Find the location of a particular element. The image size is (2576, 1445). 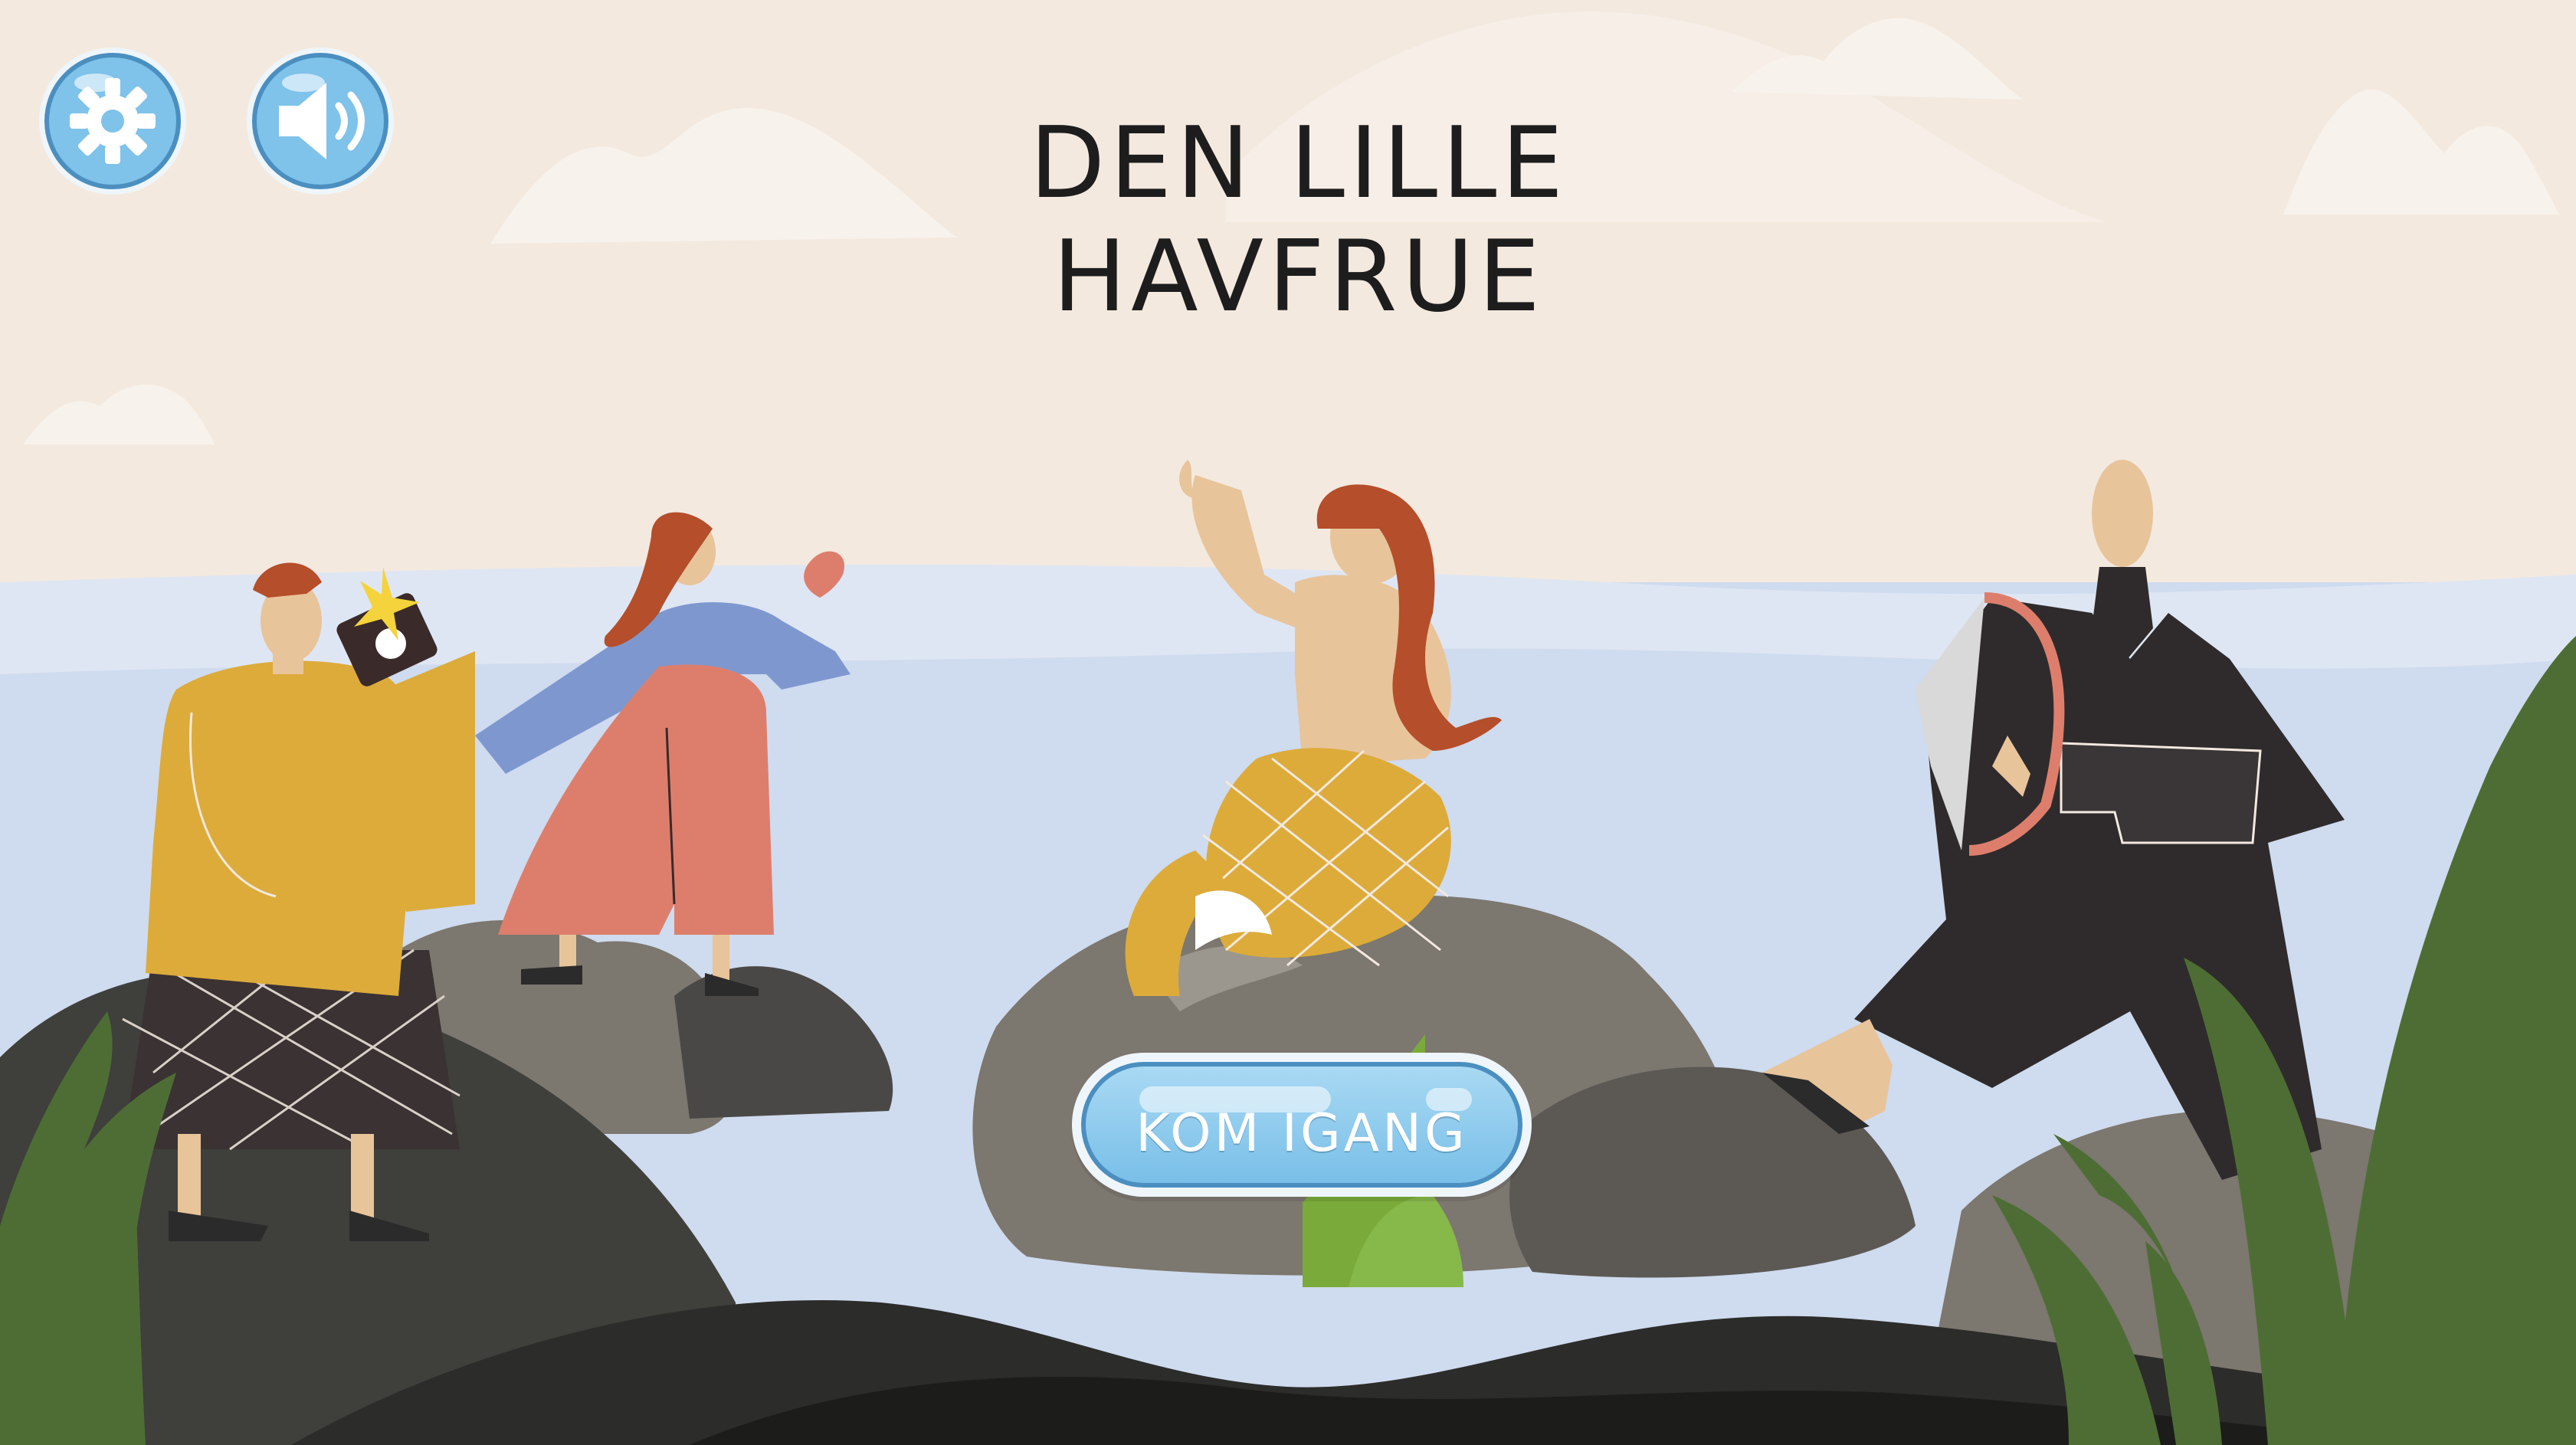

gear-icon is located at coordinates (112, 121).